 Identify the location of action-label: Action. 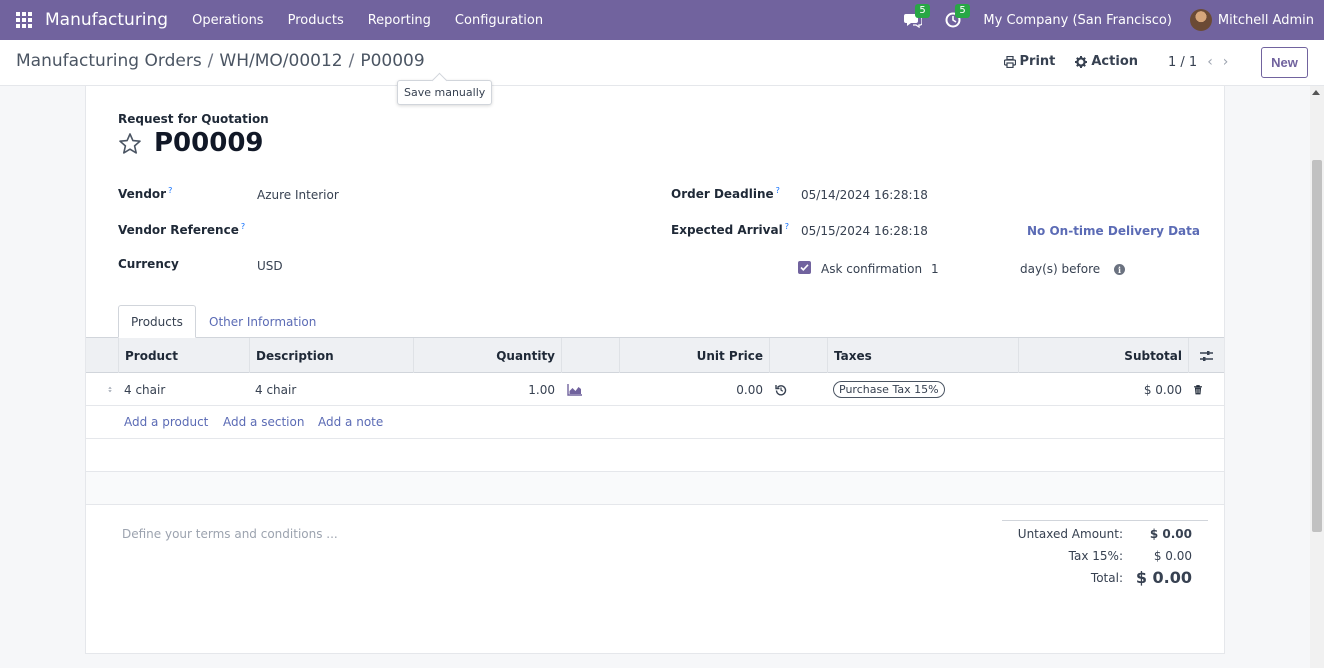
(1114, 61).